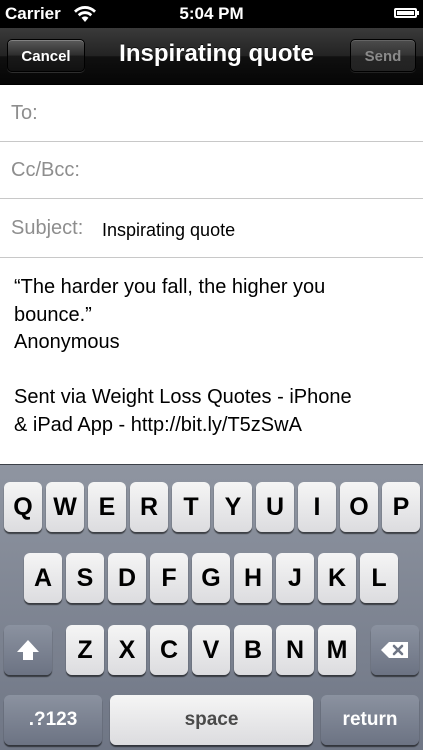  What do you see at coordinates (191, 507) in the screenshot?
I see `key-t: T` at bounding box center [191, 507].